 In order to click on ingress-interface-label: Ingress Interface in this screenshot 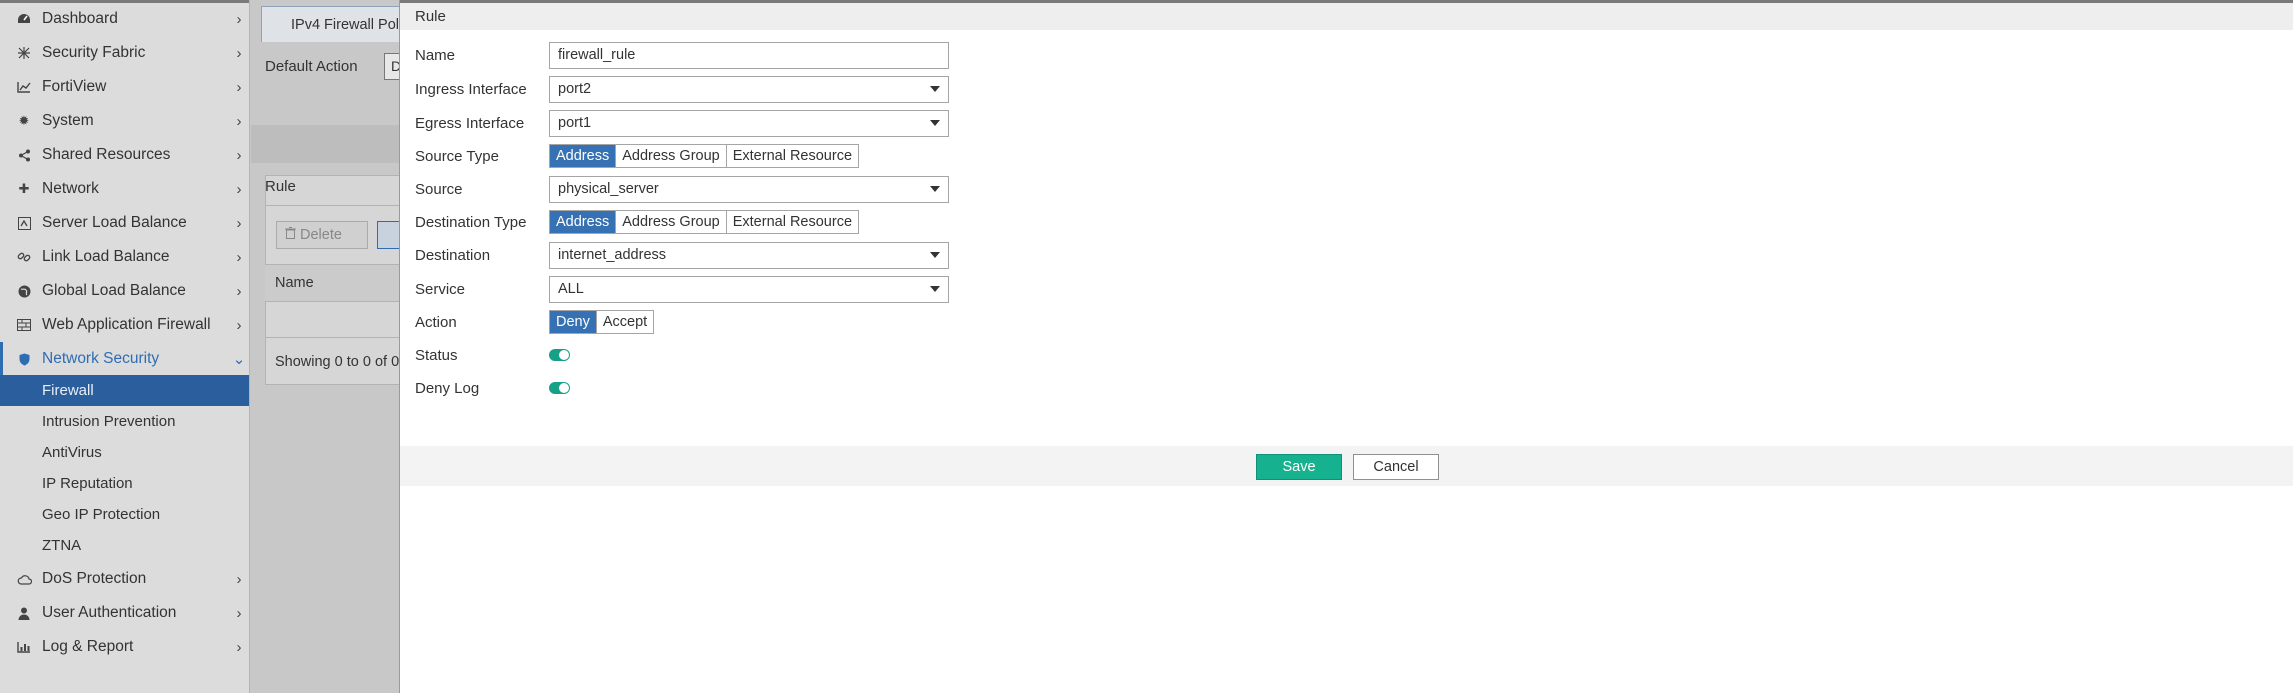, I will do `click(471, 89)`.